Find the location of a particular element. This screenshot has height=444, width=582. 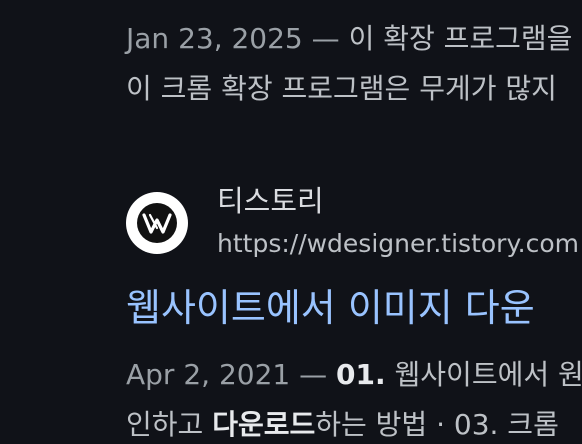

result-snippet-text2-post: 하는 방법 · 03. 크롬 is located at coordinates (437, 424).